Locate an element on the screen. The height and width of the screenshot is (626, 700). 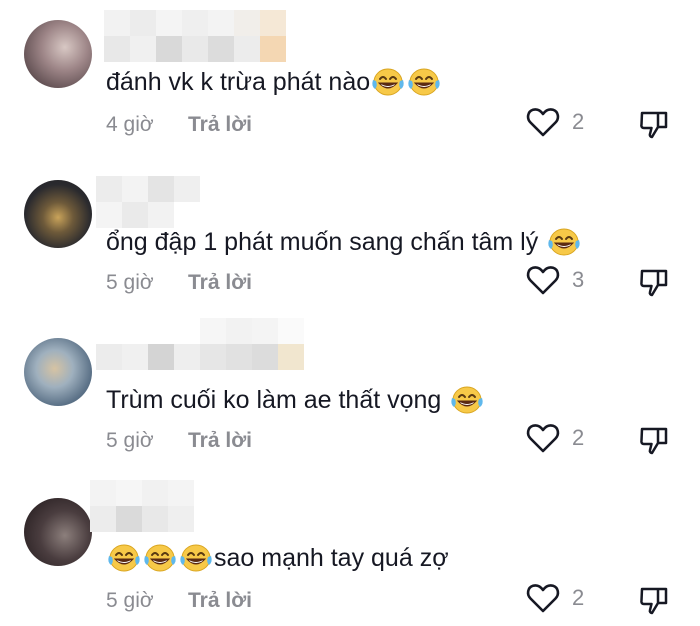
like-count: 3 is located at coordinates (578, 279).